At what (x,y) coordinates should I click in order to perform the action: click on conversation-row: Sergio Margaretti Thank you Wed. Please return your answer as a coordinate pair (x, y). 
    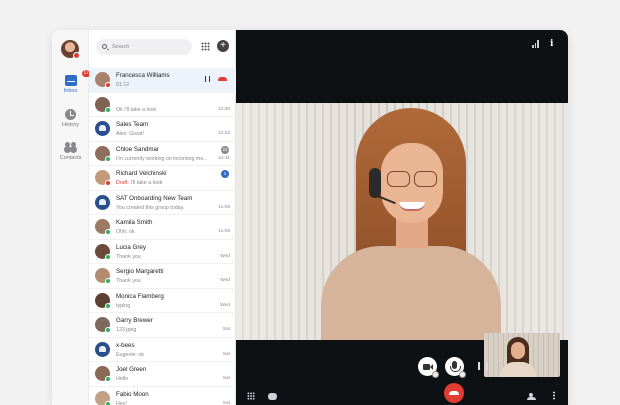
    Looking at the image, I should click on (162, 276).